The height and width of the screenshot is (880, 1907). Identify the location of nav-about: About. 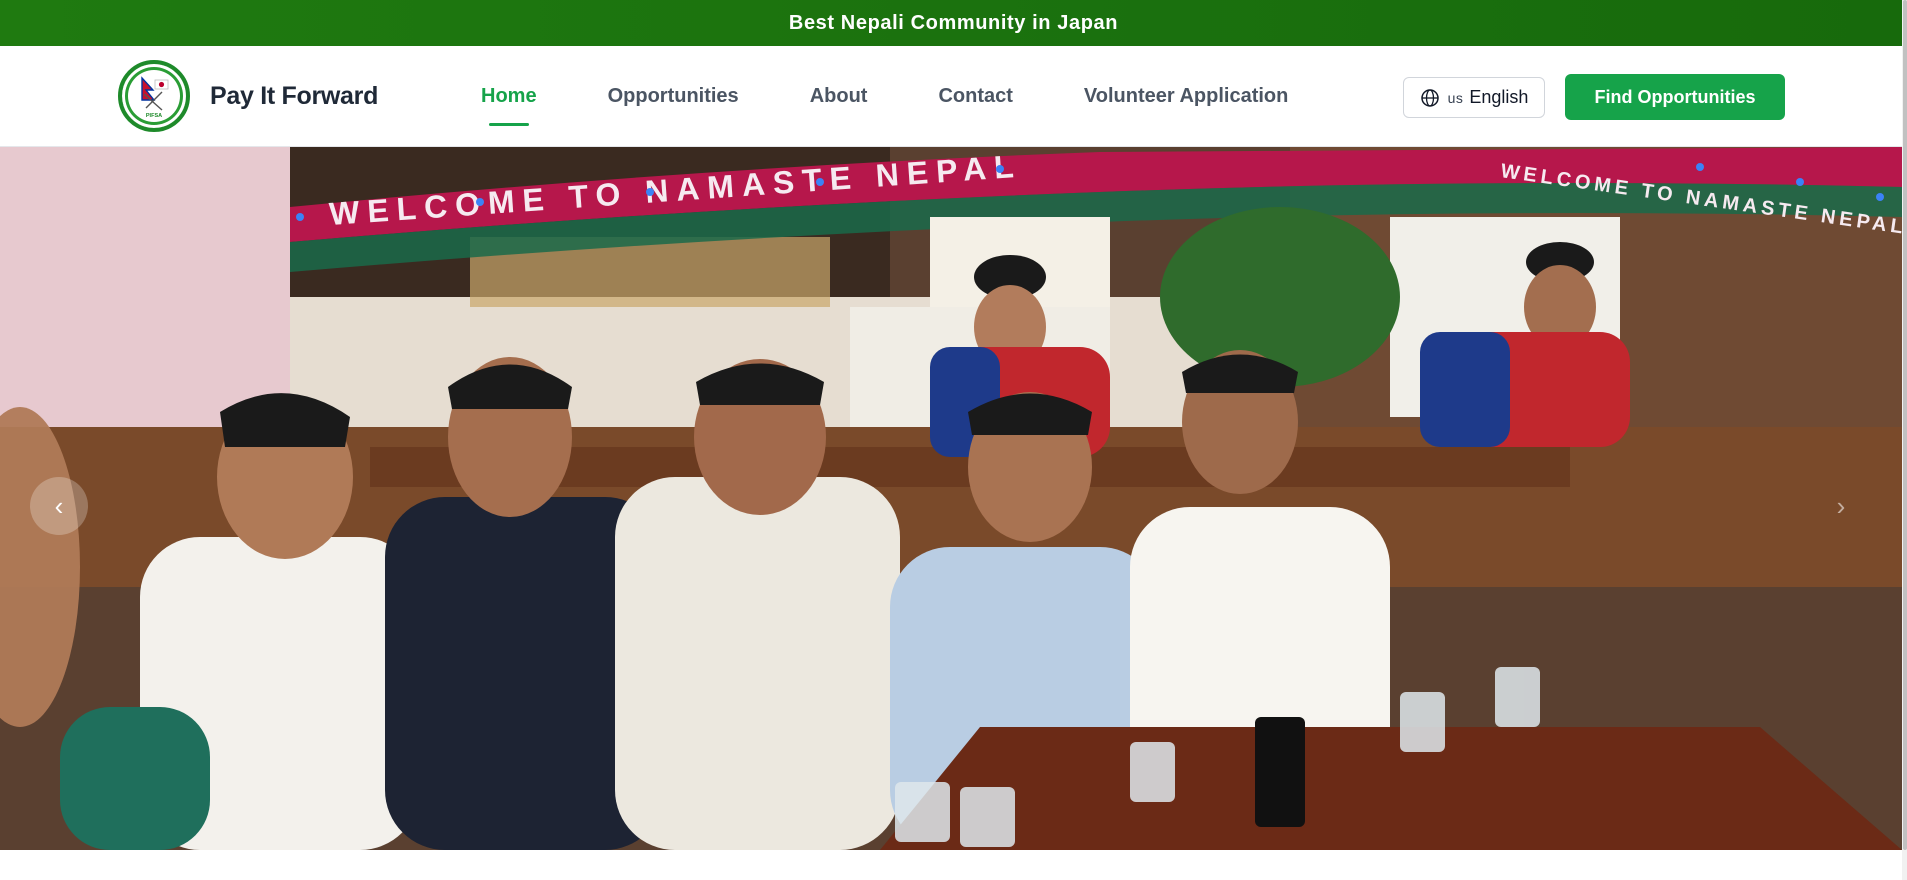
(839, 96).